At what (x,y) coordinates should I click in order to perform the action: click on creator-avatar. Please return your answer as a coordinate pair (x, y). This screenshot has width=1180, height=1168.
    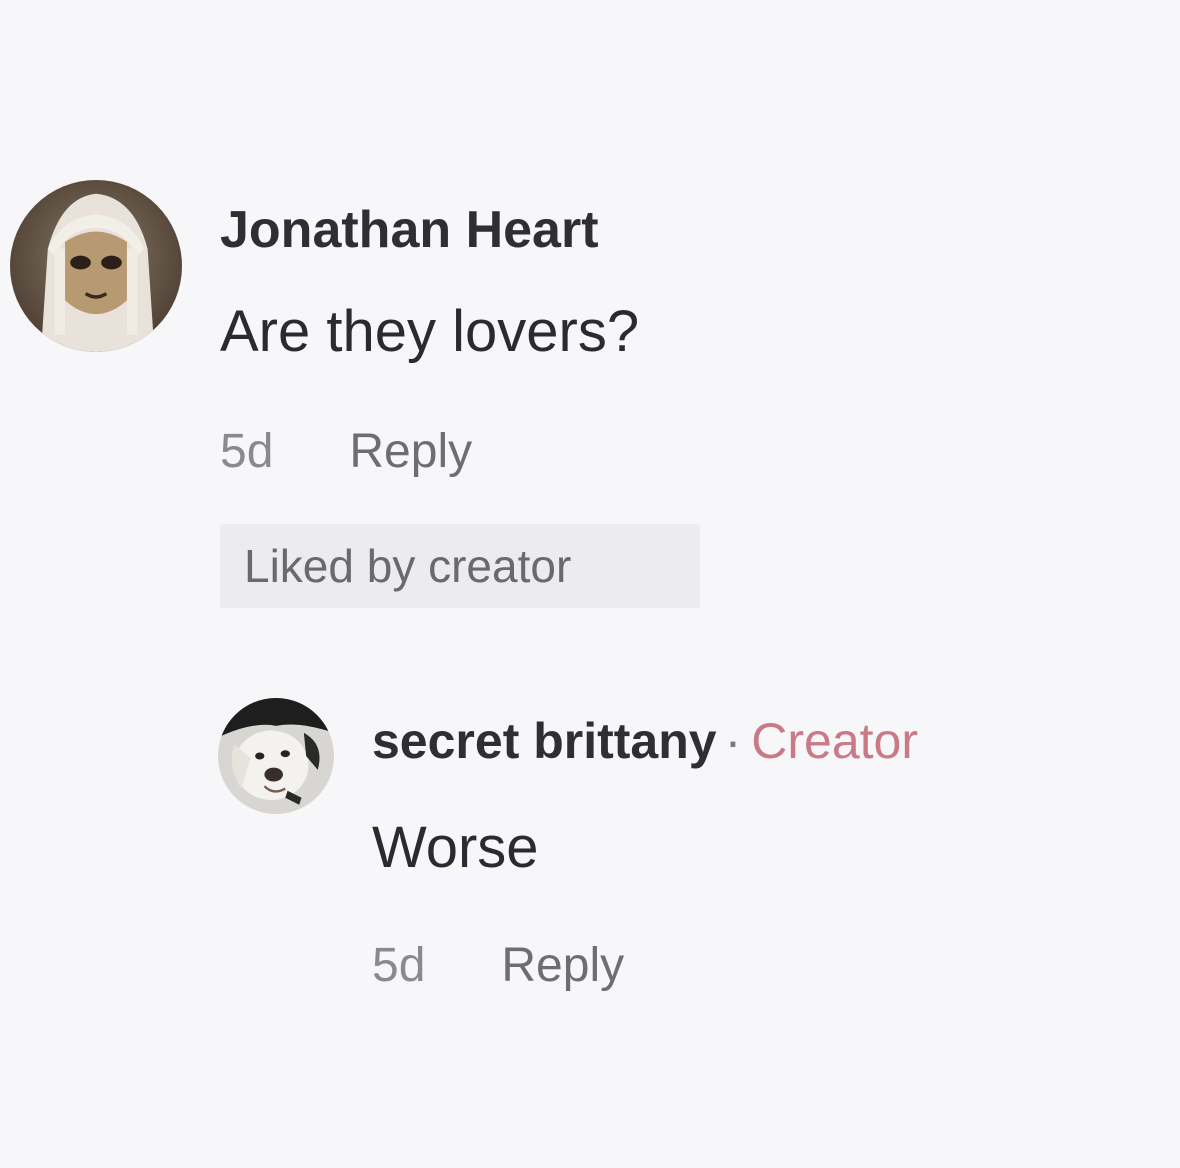
    Looking at the image, I should click on (276, 756).